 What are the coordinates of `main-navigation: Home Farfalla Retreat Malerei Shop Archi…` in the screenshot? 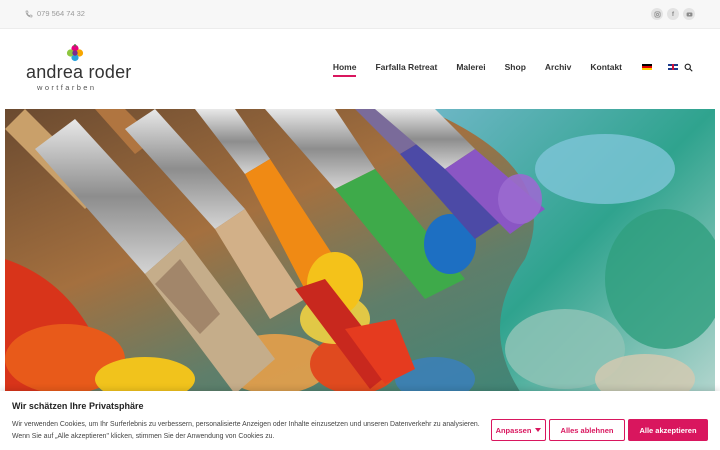 It's located at (503, 69).